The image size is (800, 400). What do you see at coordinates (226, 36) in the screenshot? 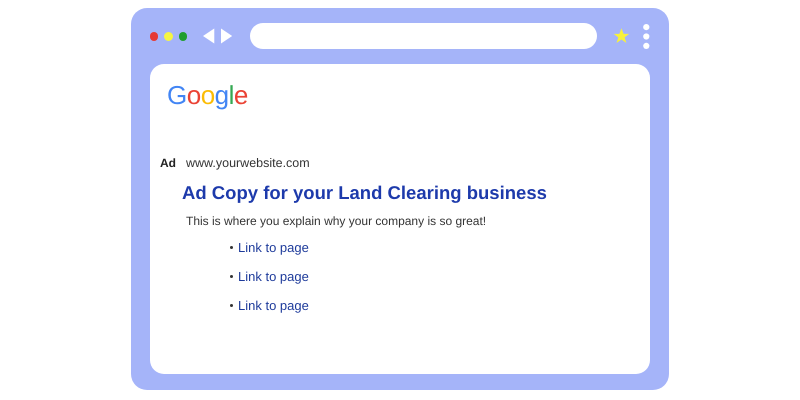
I see `forward-arrow-icon` at bounding box center [226, 36].